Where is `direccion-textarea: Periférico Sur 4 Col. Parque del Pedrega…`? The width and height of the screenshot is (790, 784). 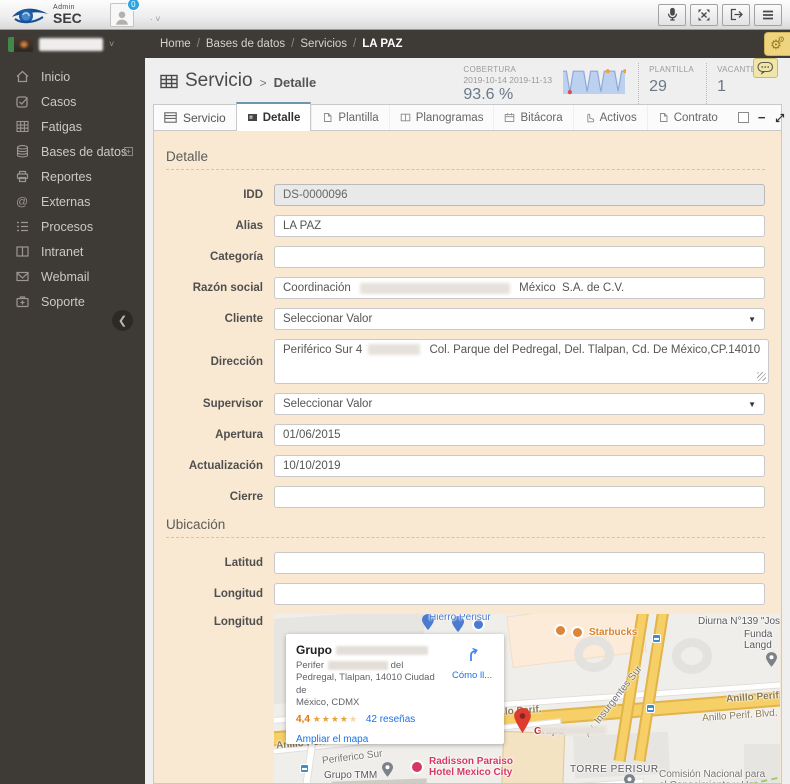
direccion-textarea: Periférico Sur 4 Col. Parque del Pedrega… is located at coordinates (522, 361).